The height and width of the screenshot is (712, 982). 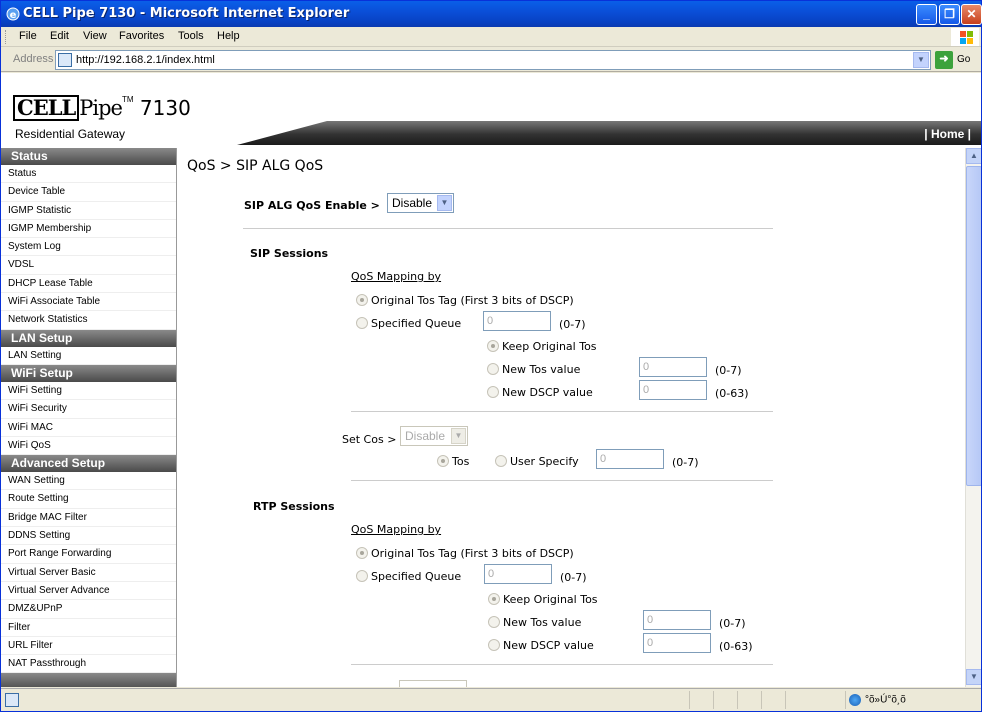 I want to click on rtp-sessions-heading: RTP Sessions, so click(x=294, y=506).